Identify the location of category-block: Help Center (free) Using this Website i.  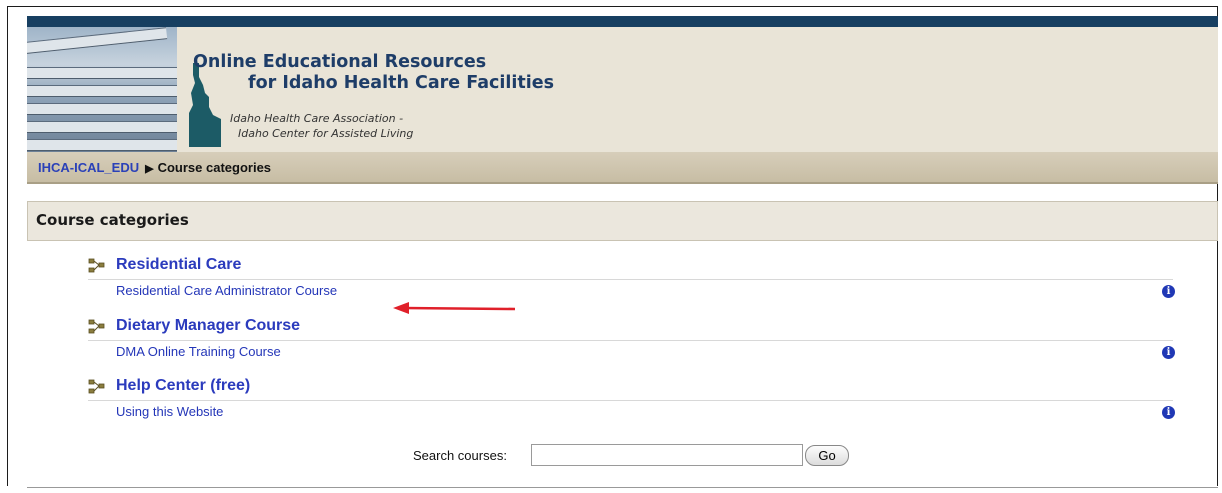
(631, 399).